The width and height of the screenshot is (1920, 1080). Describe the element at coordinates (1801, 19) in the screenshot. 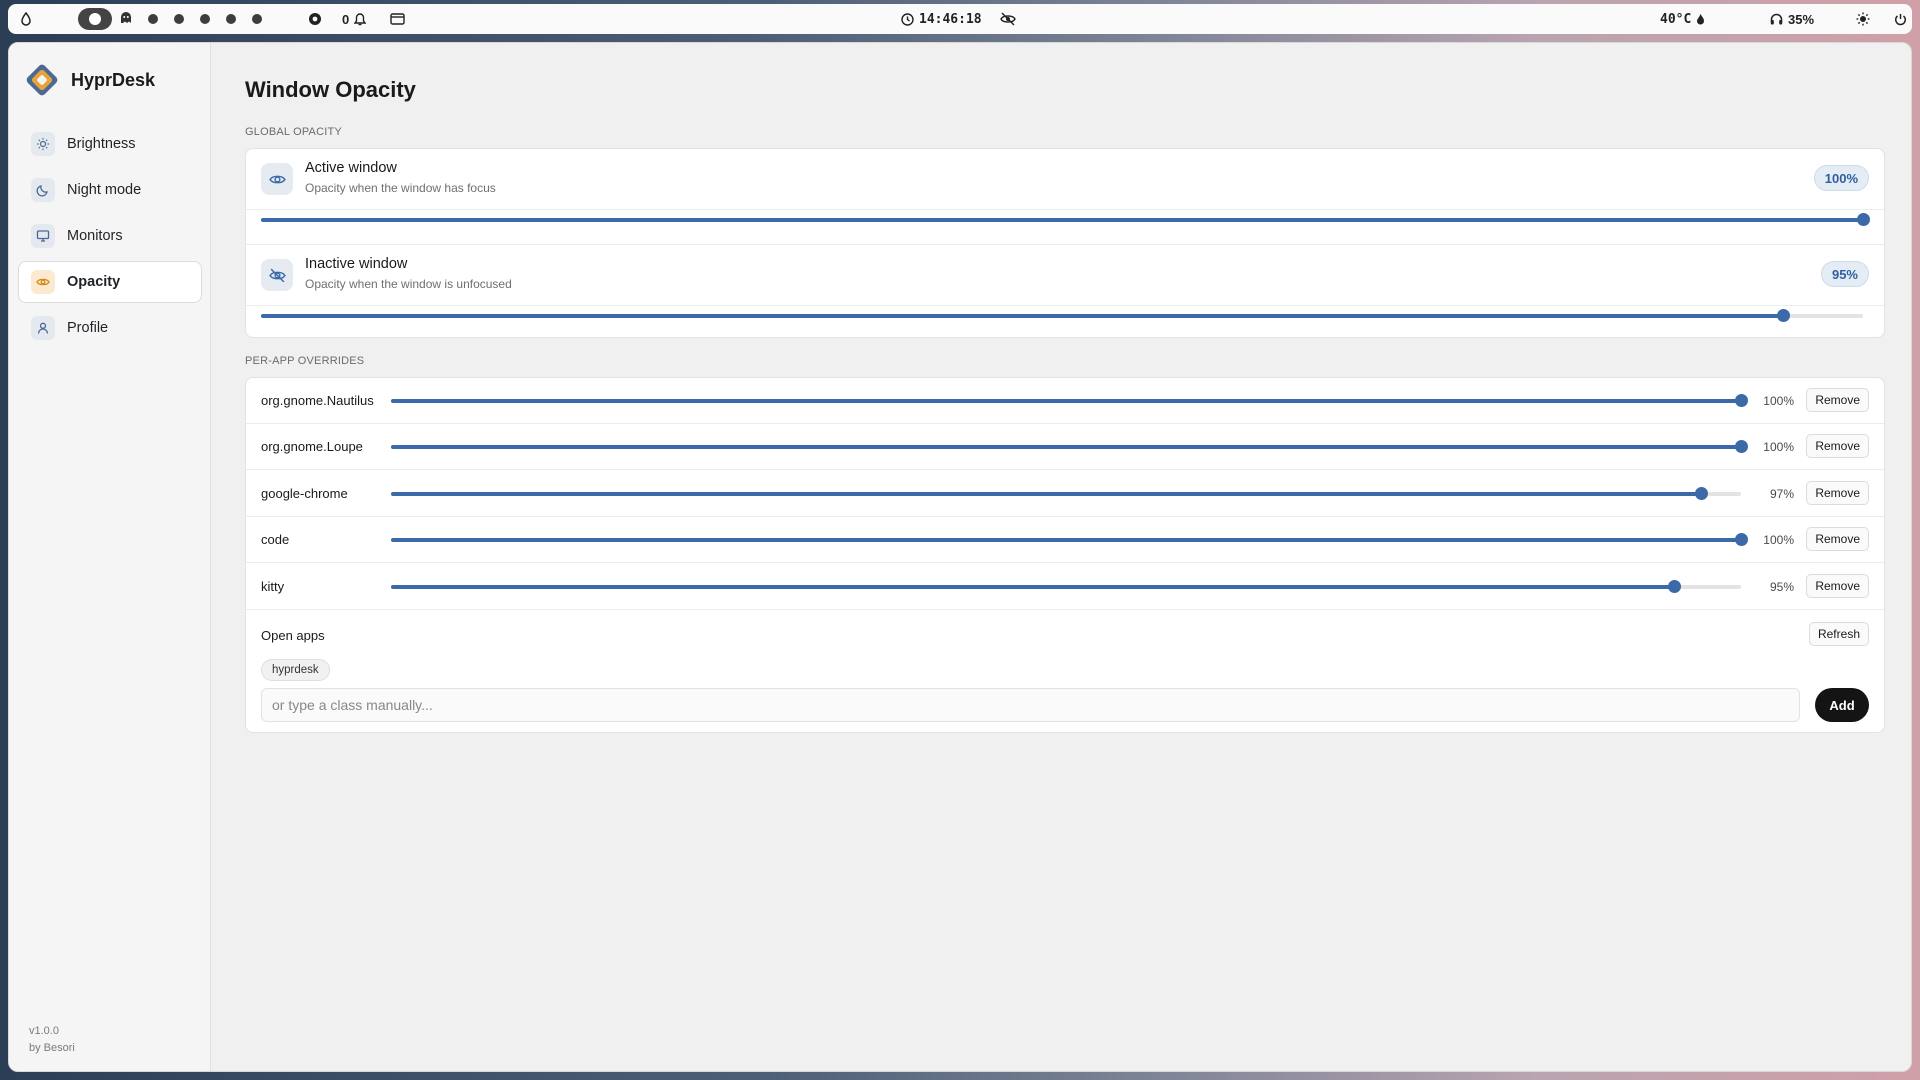

I see `volume-value: 35%` at that location.